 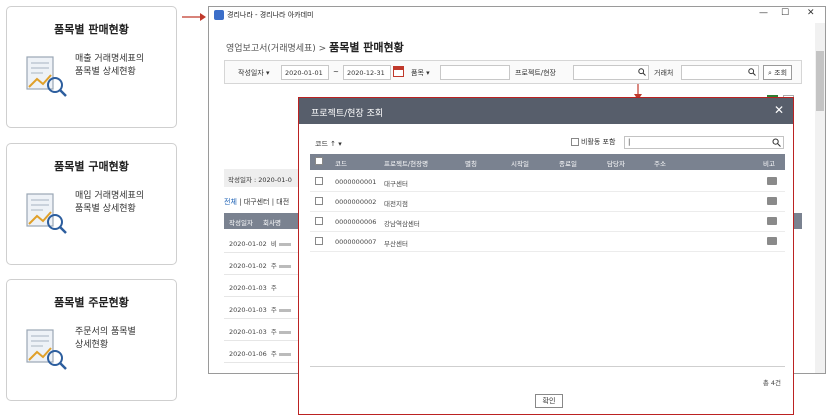 I want to click on search-button-label: 조회, so click(x=781, y=73).